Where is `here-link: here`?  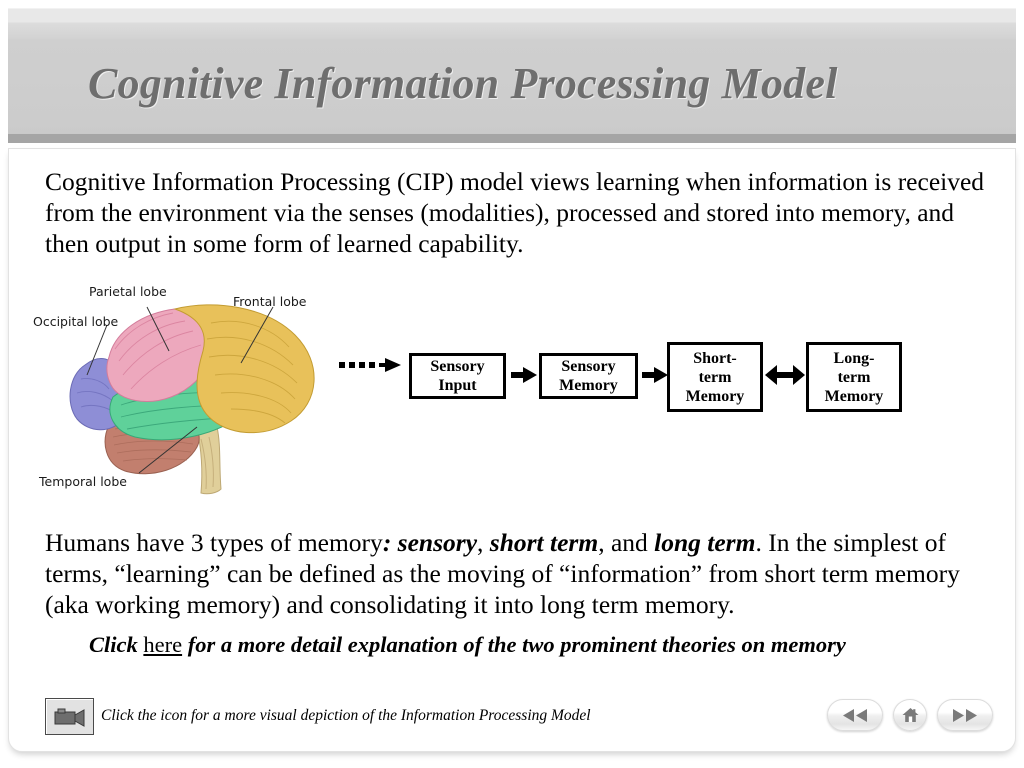
here-link: here is located at coordinates (162, 644).